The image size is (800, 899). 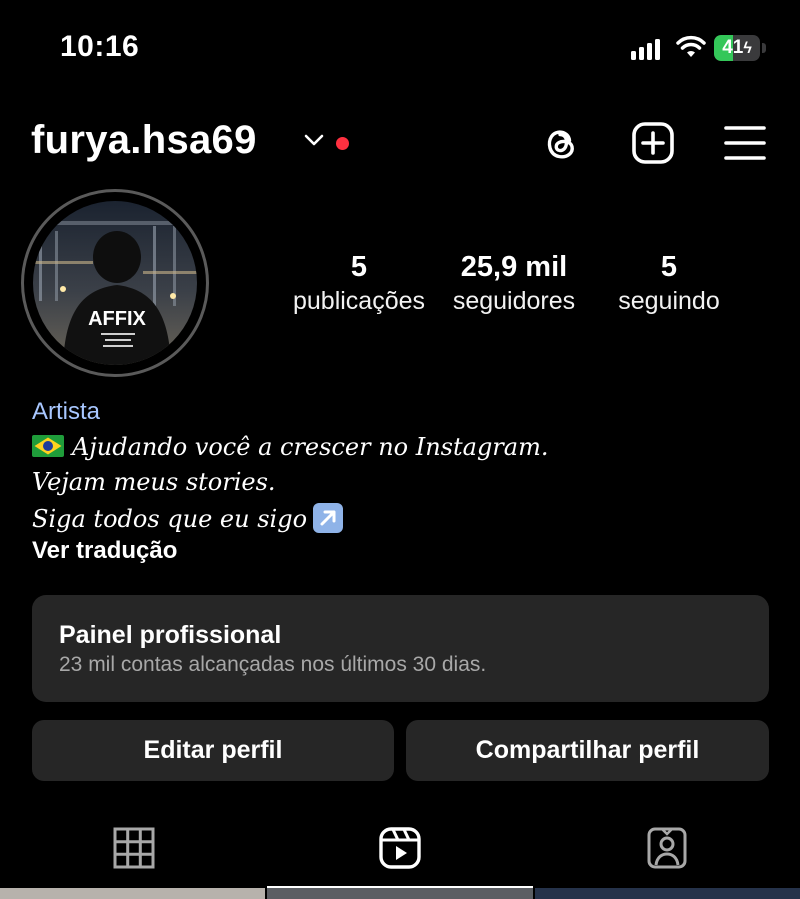 What do you see at coordinates (359, 284) in the screenshot?
I see `stat-posts: 5 publicações` at bounding box center [359, 284].